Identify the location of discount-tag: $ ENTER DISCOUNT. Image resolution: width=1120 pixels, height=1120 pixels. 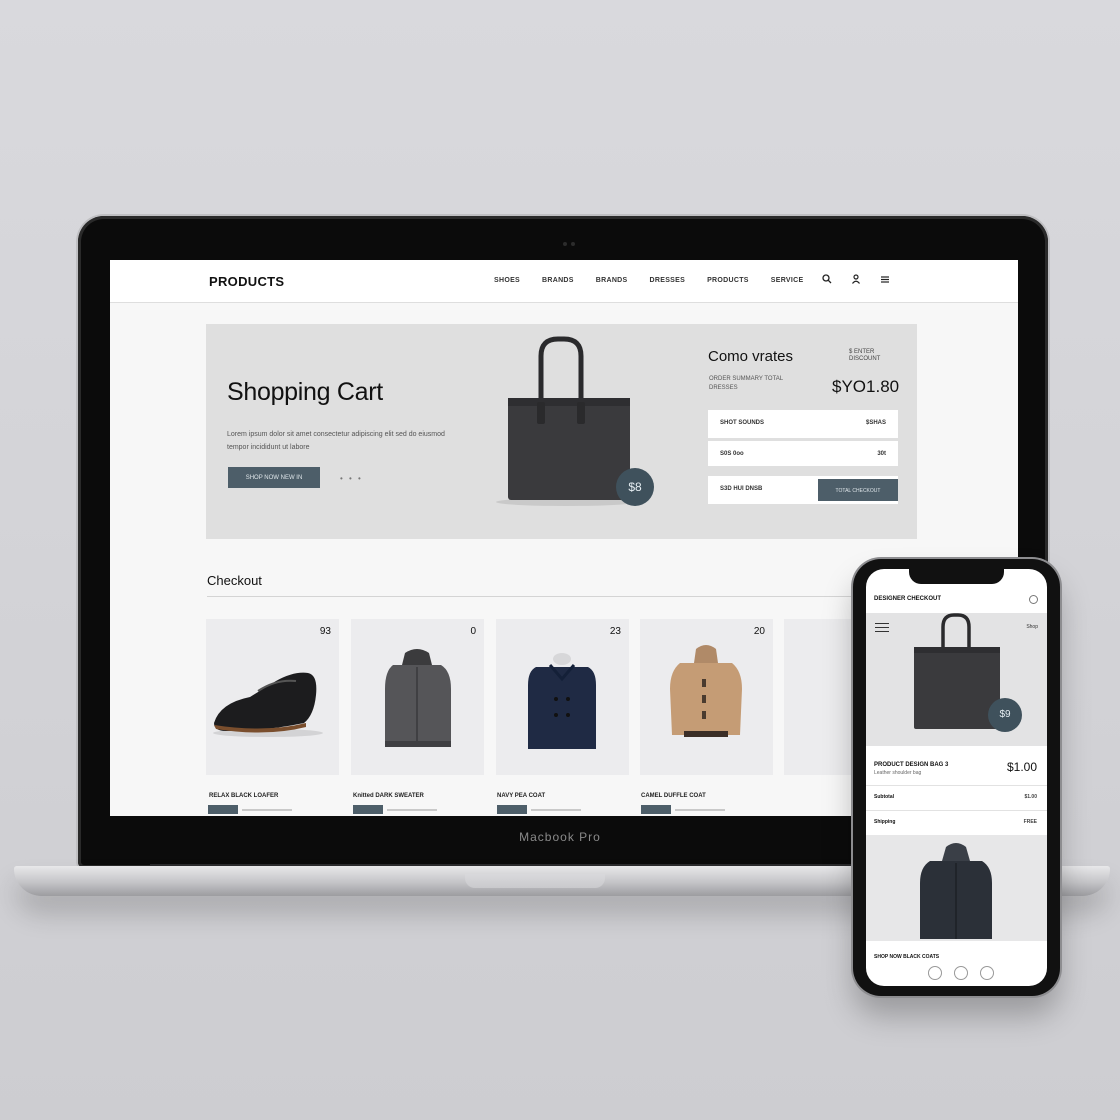
(874, 356).